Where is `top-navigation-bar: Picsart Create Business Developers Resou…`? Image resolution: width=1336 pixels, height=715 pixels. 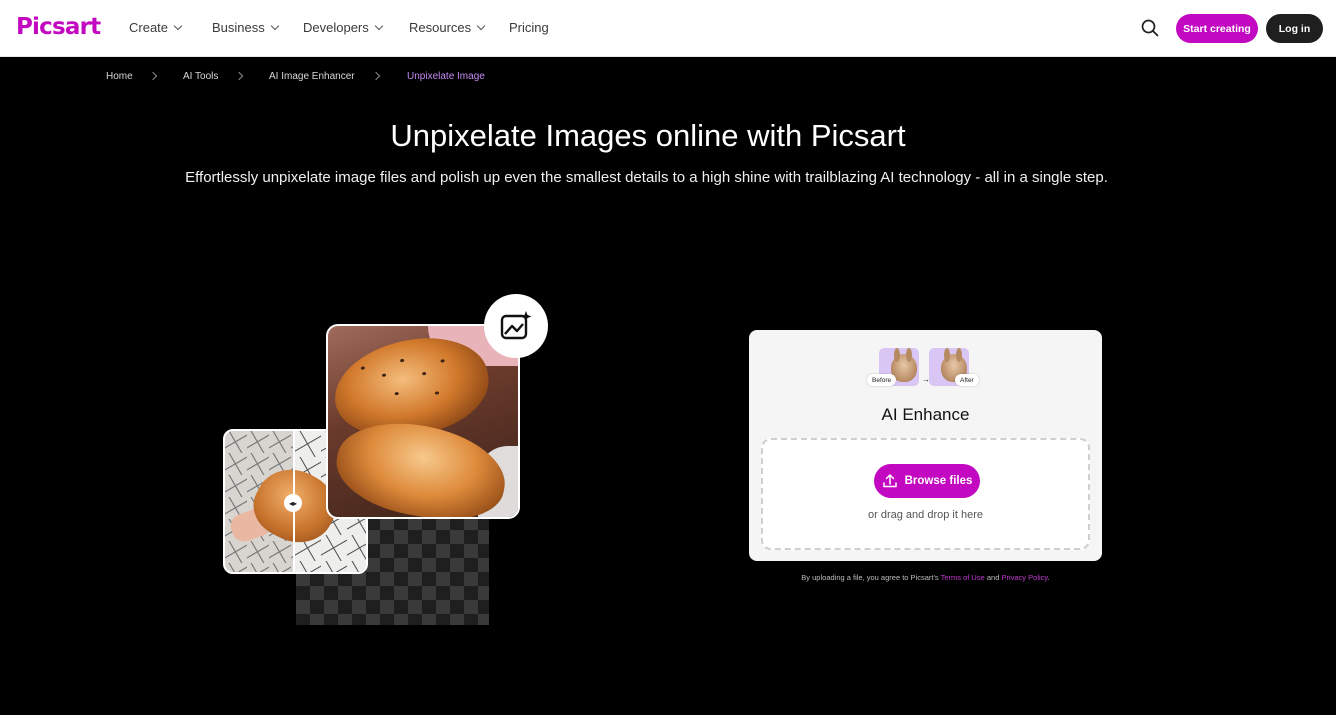 top-navigation-bar: Picsart Create Business Developers Resou… is located at coordinates (668, 28).